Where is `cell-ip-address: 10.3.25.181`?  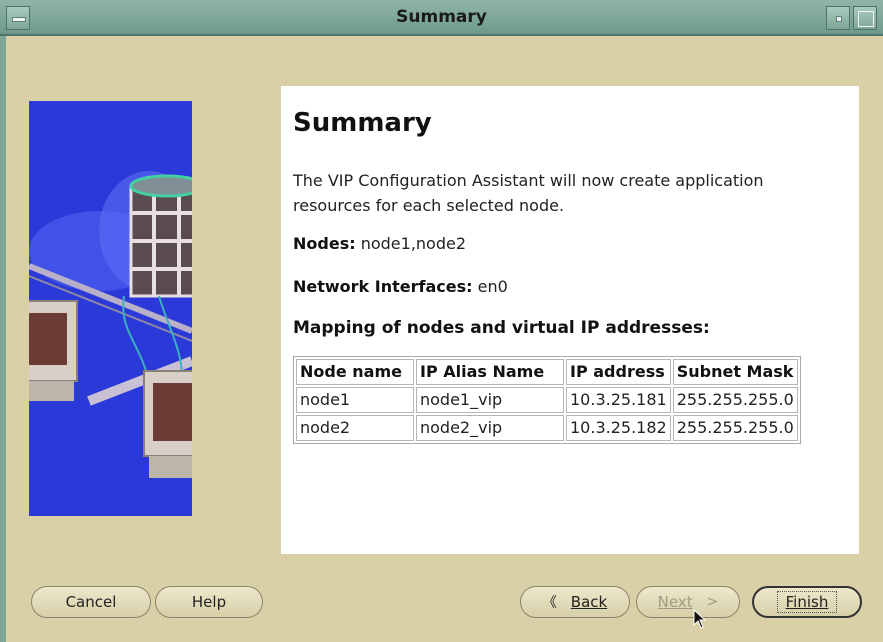
cell-ip-address: 10.3.25.181 is located at coordinates (618, 400).